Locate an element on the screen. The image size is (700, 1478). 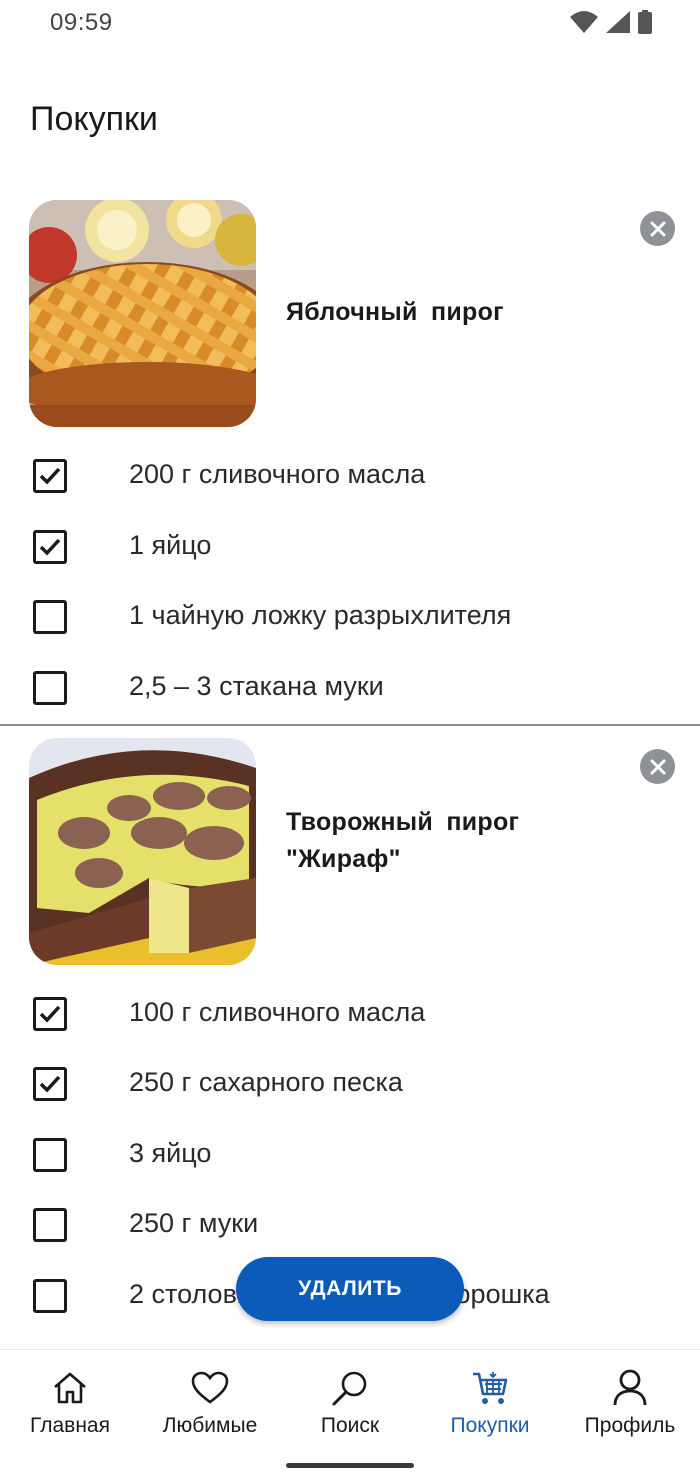
ingredient-label: 2,5 – 3 стакана муки is located at coordinates (256, 686).